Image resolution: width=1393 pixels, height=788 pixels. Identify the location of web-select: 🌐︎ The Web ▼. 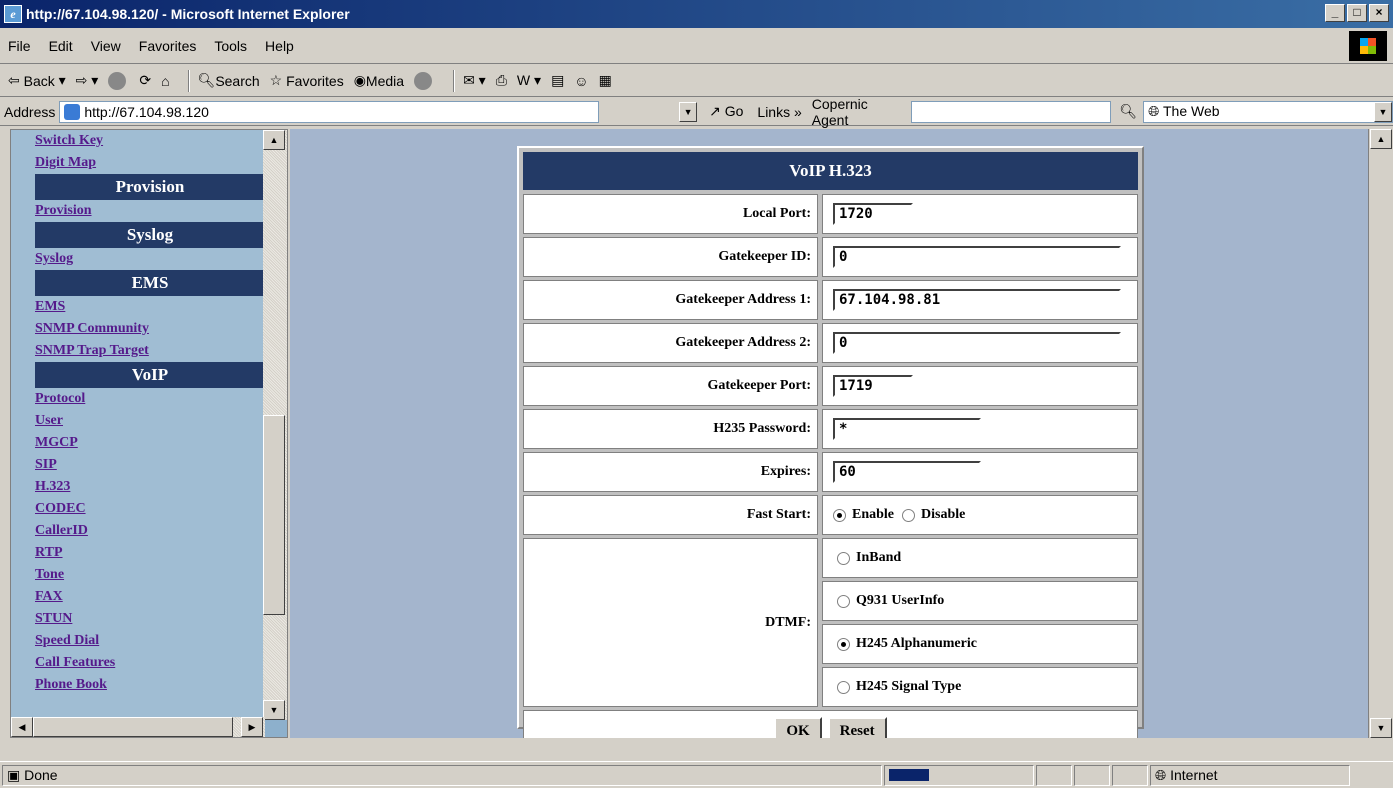
(1268, 111).